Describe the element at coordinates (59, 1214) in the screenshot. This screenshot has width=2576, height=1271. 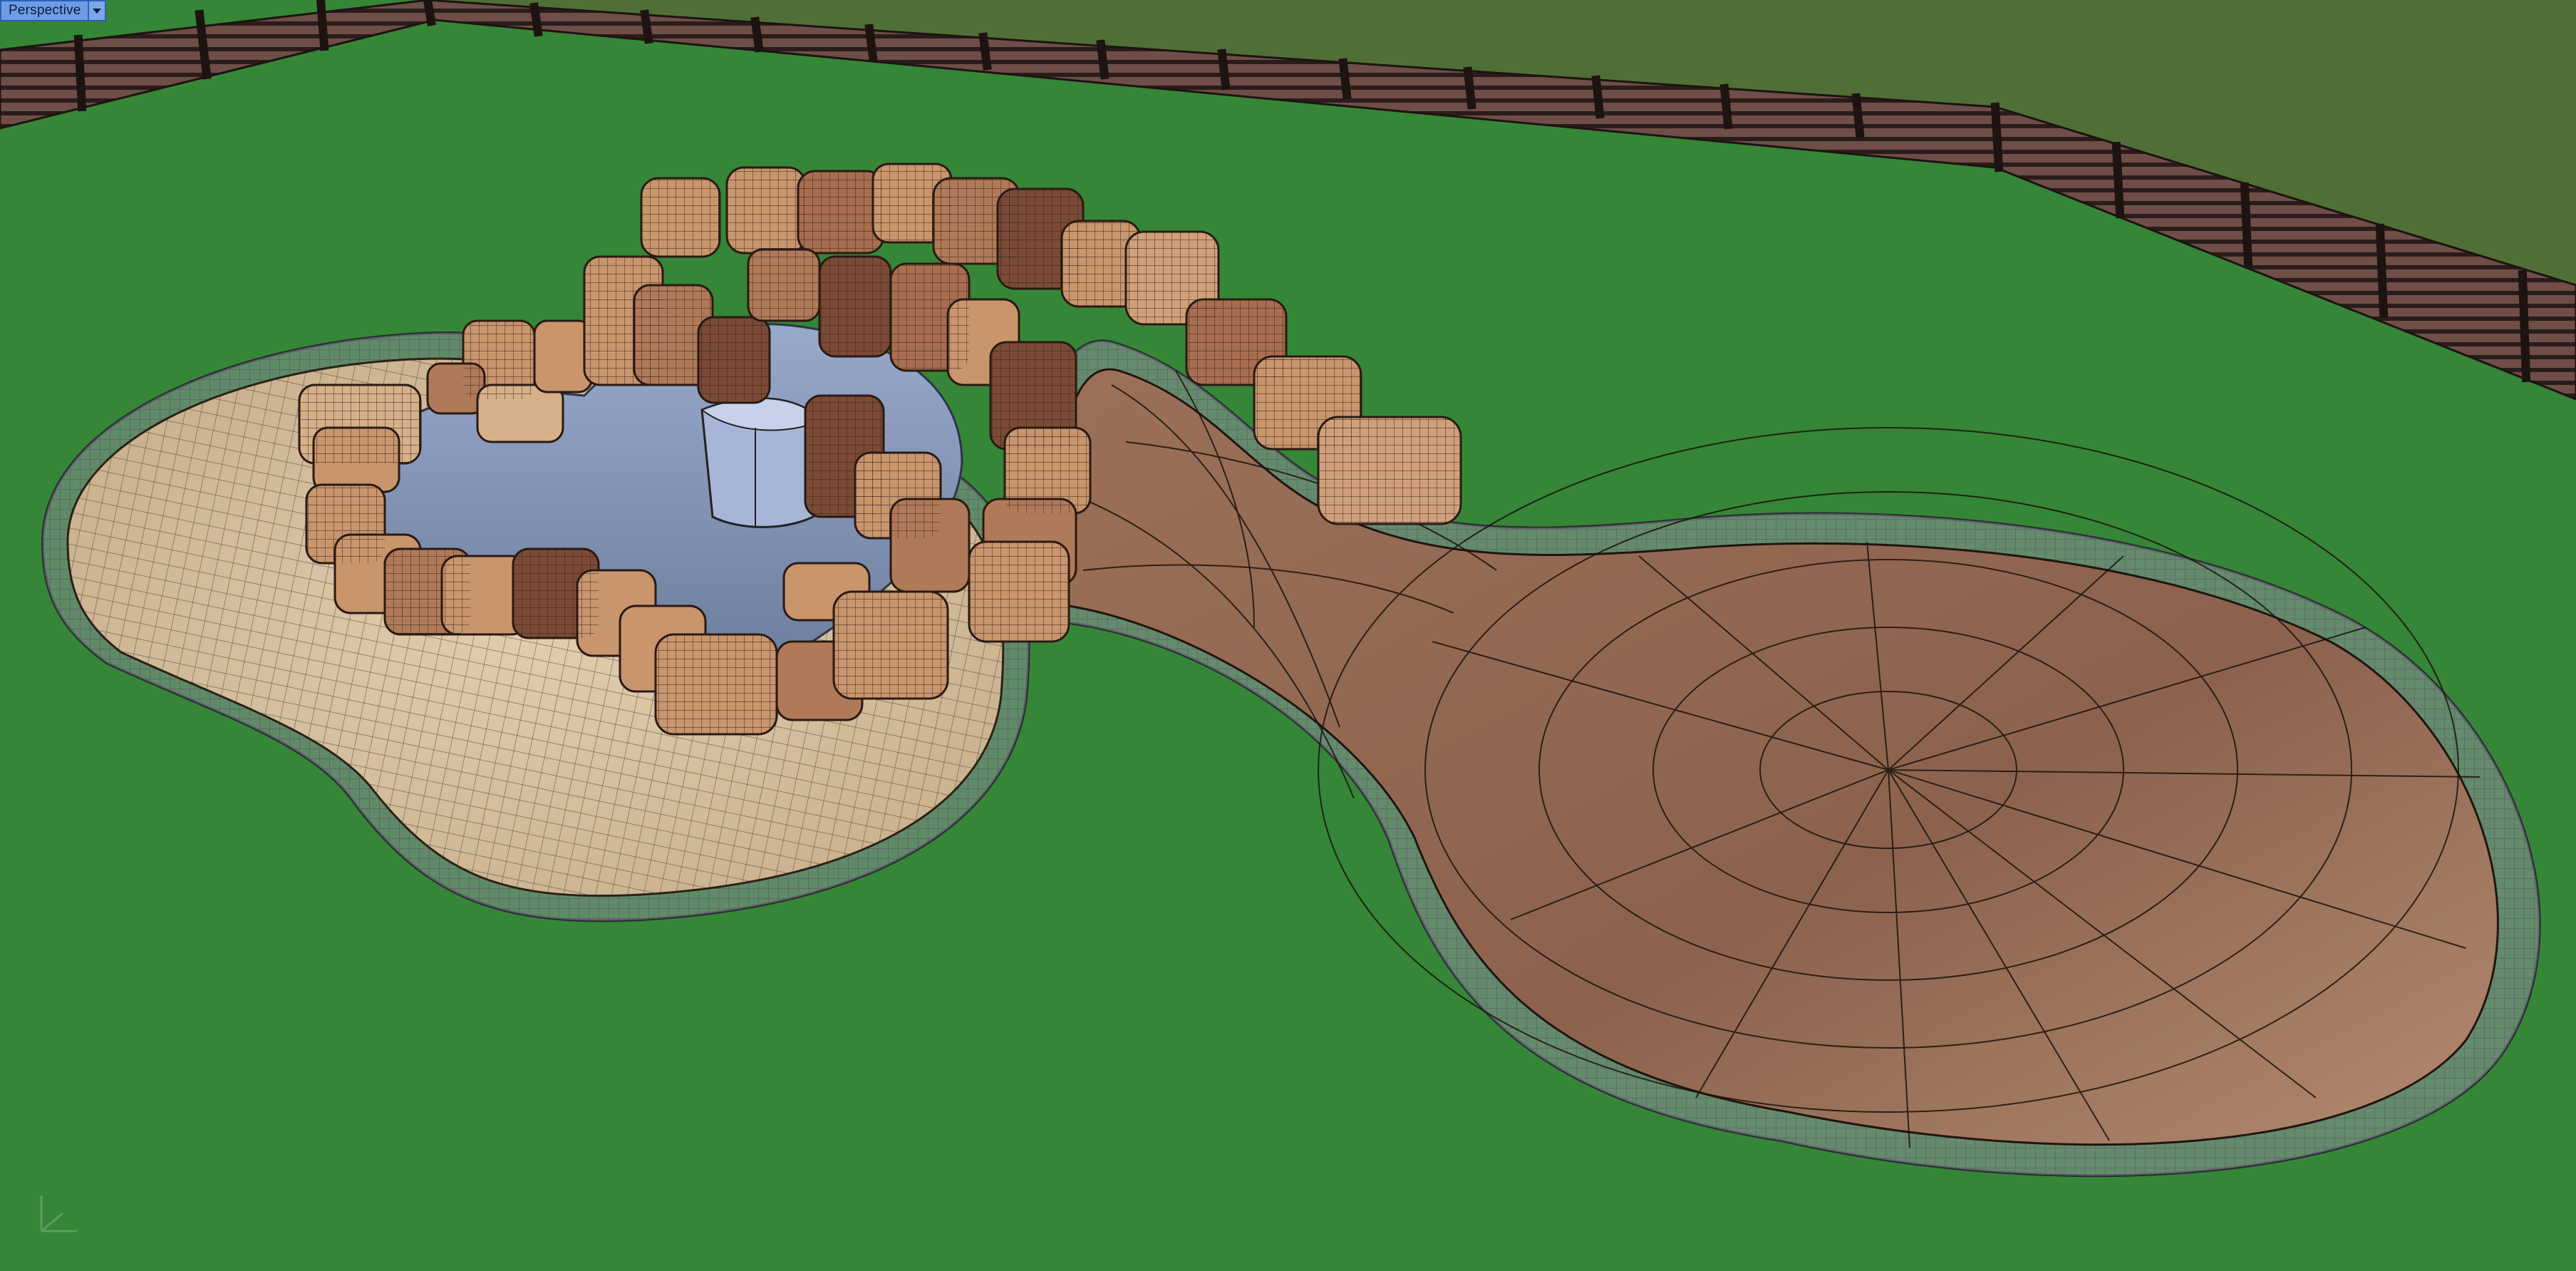
I see `world-axes-icon` at that location.